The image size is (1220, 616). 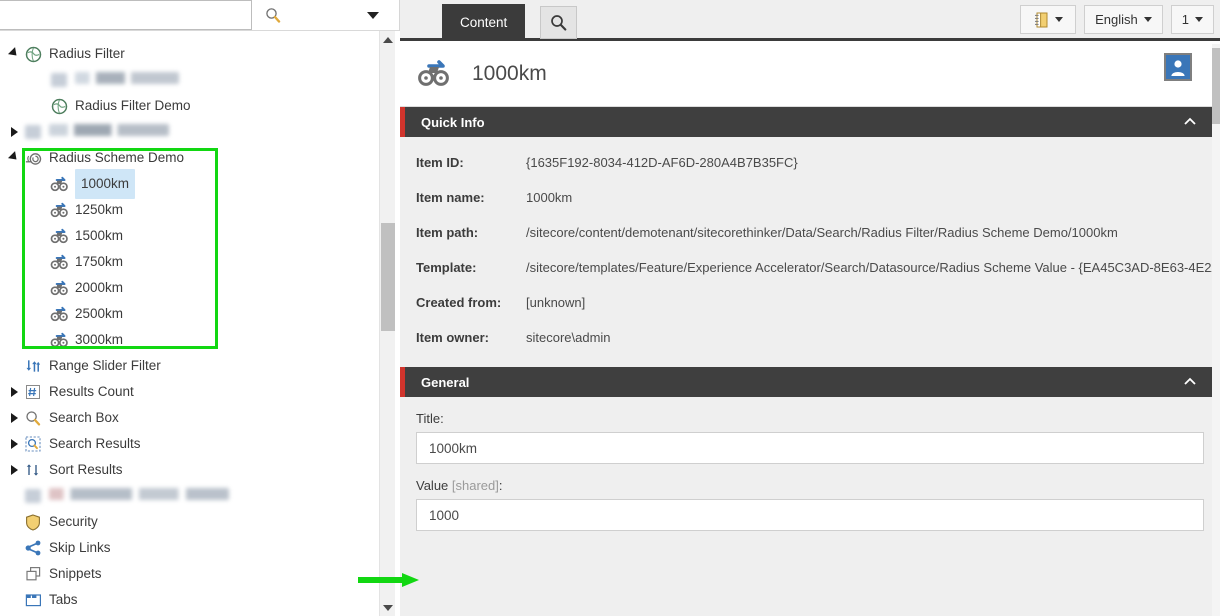 I want to click on page-title: 1000km, so click(x=509, y=73).